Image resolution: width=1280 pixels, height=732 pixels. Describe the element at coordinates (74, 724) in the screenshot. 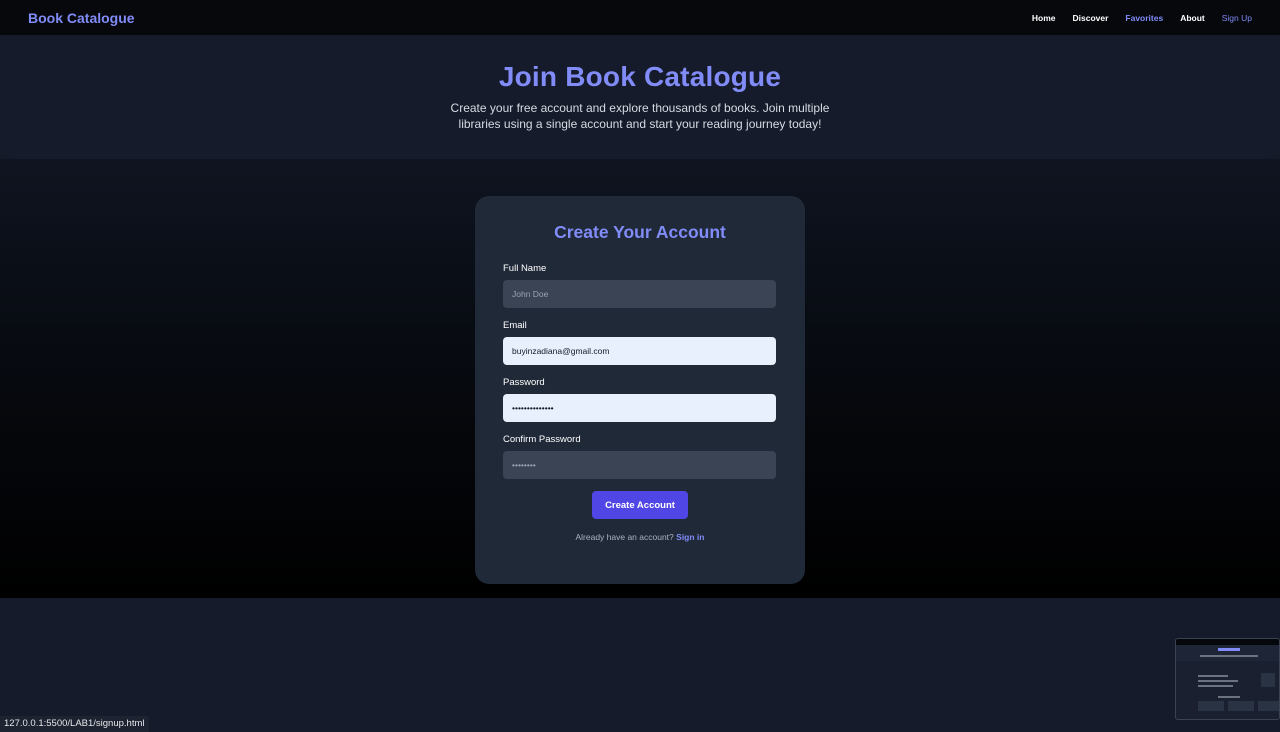

I see `status-bar-url: 127.0.0.1:5500/LAB1/signup.html` at that location.